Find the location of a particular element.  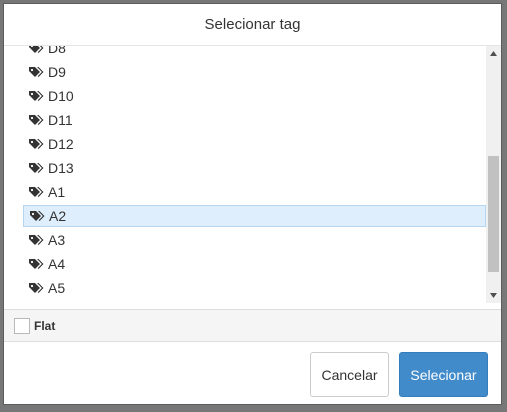

tag-list-item: D9 is located at coordinates (254, 72).